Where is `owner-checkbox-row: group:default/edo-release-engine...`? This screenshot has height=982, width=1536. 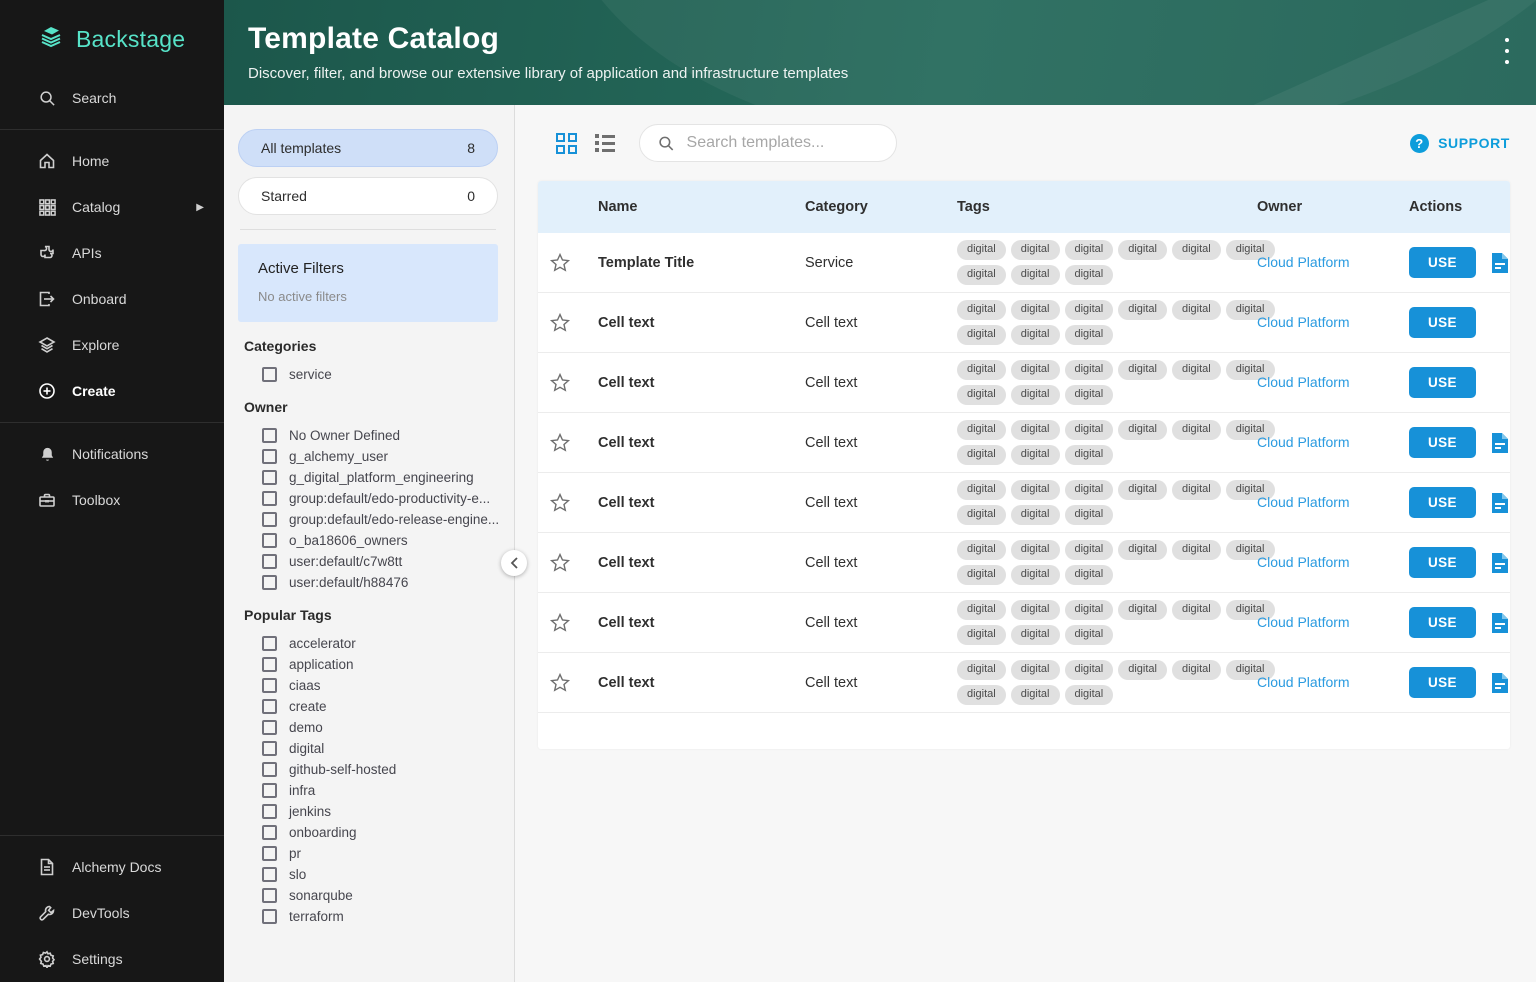 owner-checkbox-row: group:default/edo-release-engine... is located at coordinates (368, 519).